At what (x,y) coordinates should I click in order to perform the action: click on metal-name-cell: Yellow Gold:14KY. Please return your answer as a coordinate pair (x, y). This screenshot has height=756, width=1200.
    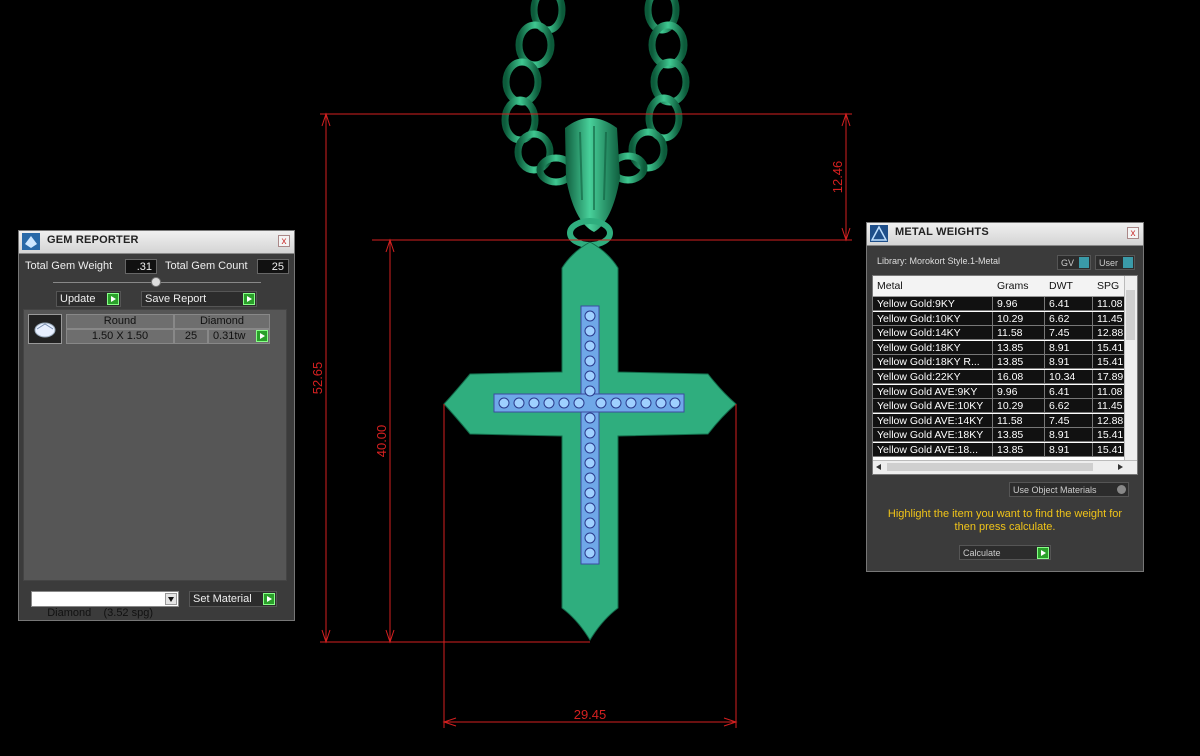
    Looking at the image, I should click on (933, 333).